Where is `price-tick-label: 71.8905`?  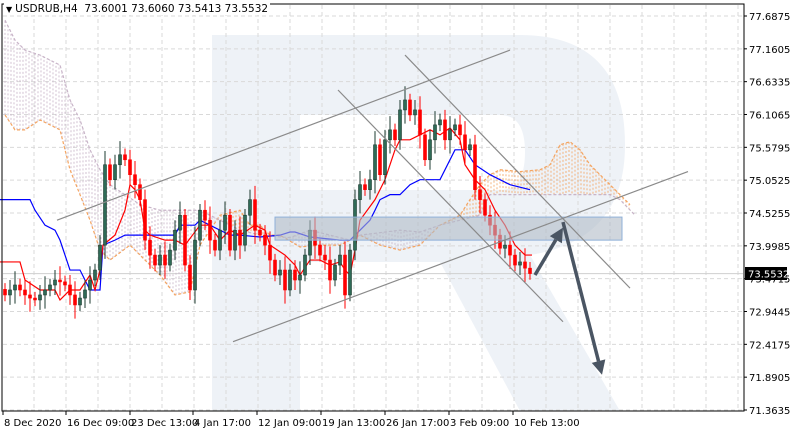 price-tick-label: 71.8905 is located at coordinates (769, 378).